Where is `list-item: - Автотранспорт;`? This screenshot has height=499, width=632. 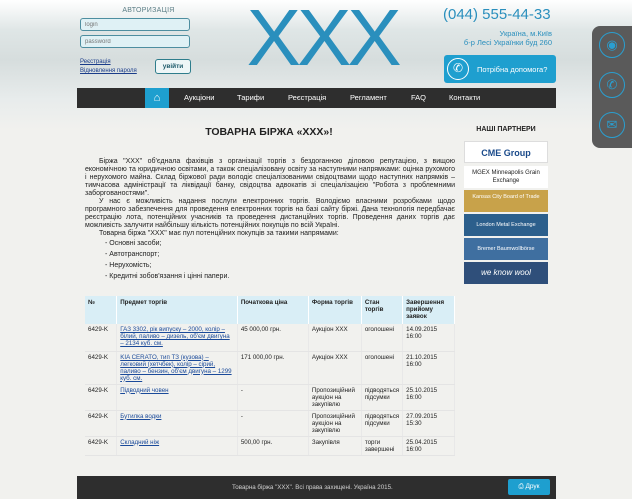
list-item: - Автотранспорт; is located at coordinates (132, 254).